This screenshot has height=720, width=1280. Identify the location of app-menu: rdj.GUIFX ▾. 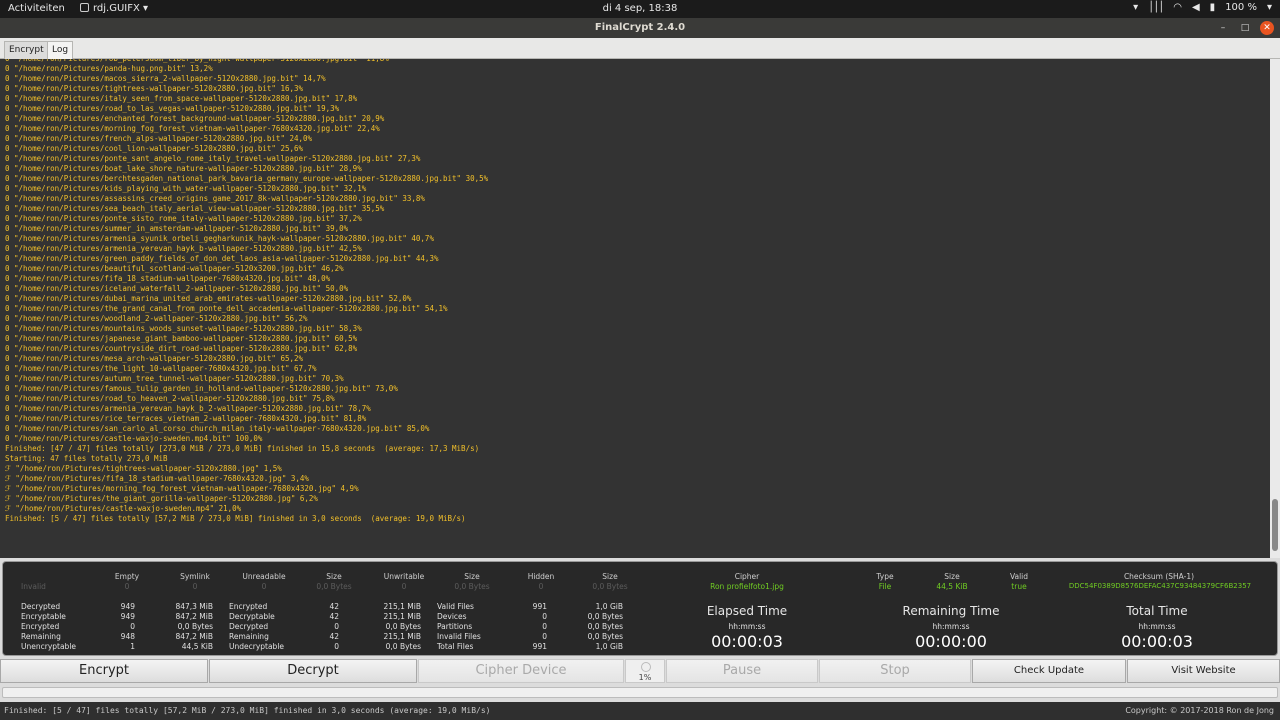
(114, 8).